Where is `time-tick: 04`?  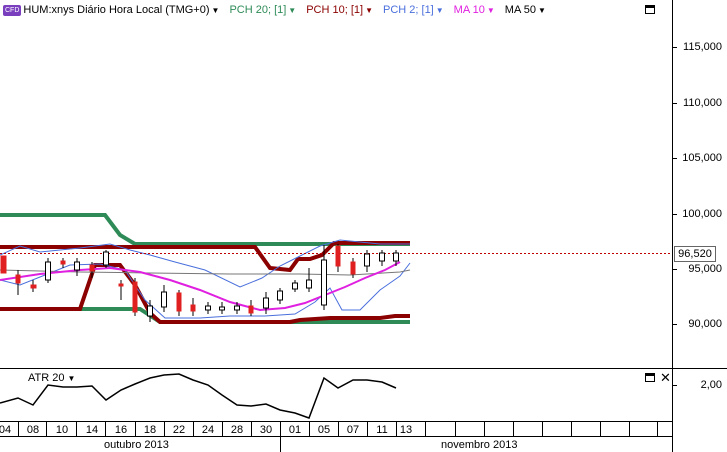
time-tick: 04 is located at coordinates (6, 430).